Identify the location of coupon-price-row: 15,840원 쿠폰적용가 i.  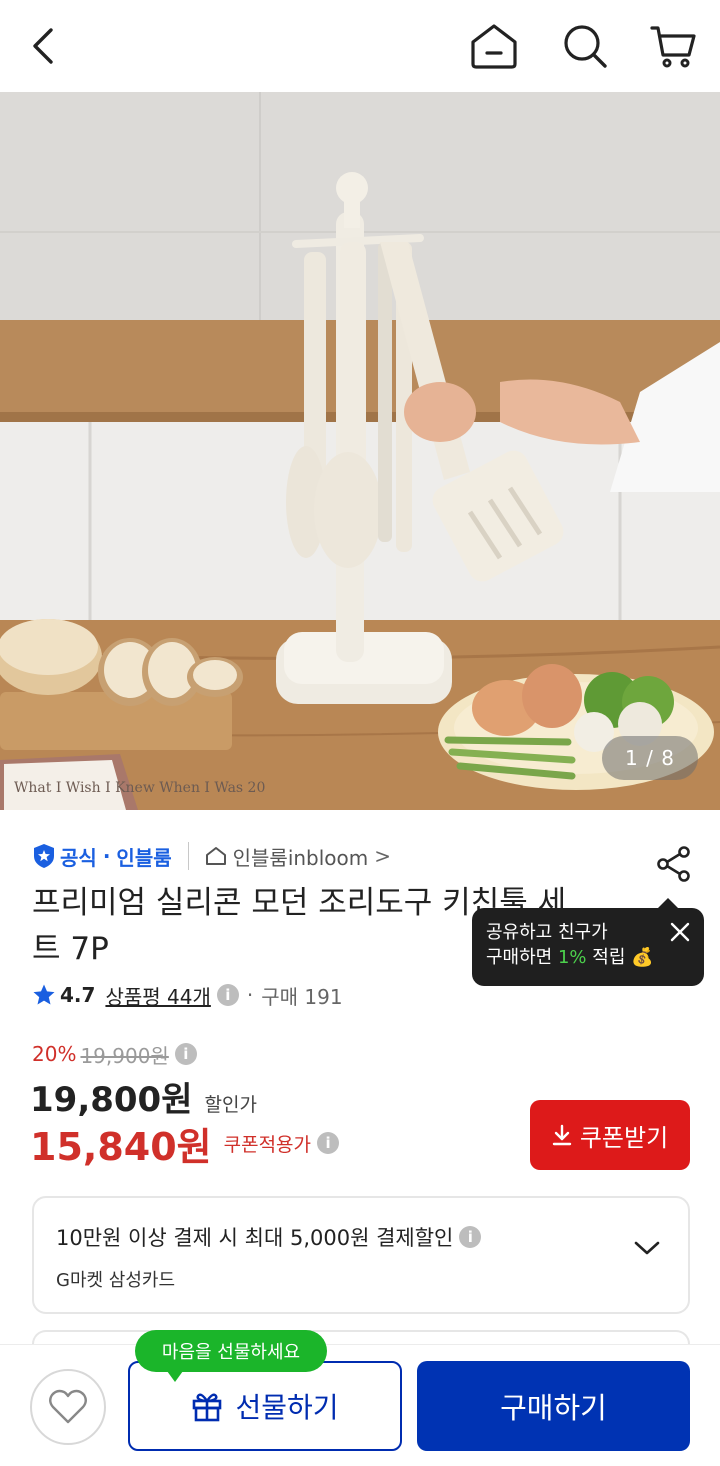
(185, 1143).